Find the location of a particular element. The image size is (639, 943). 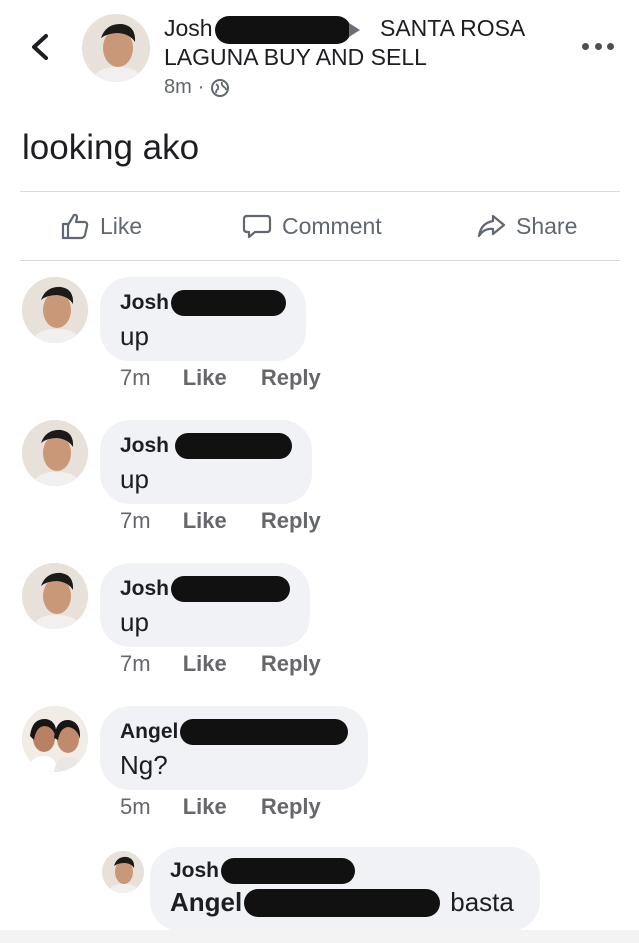

comment-text: Ng? is located at coordinates (144, 765).